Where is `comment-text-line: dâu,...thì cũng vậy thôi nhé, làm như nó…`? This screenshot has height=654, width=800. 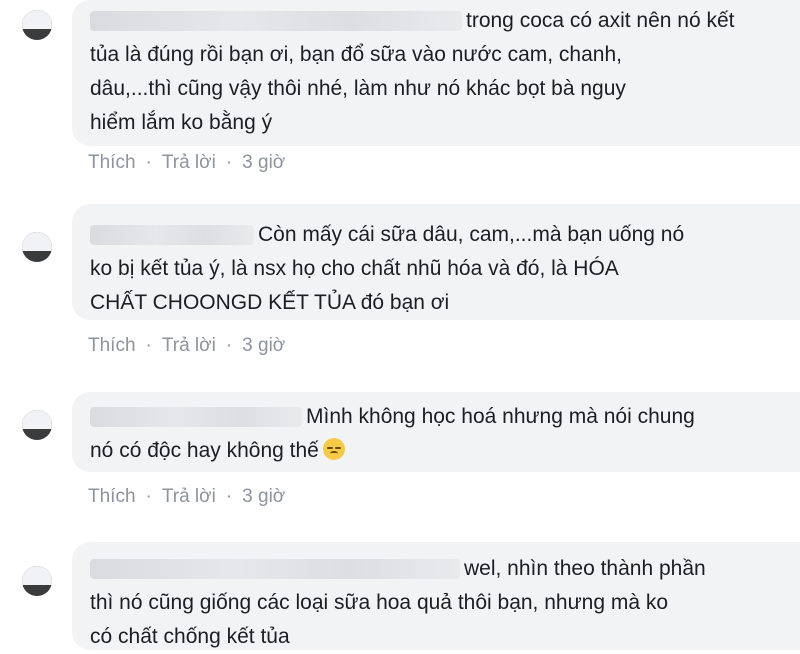
comment-text-line: dâu,...thì cũng vậy thôi nhé, làm như nó… is located at coordinates (358, 88).